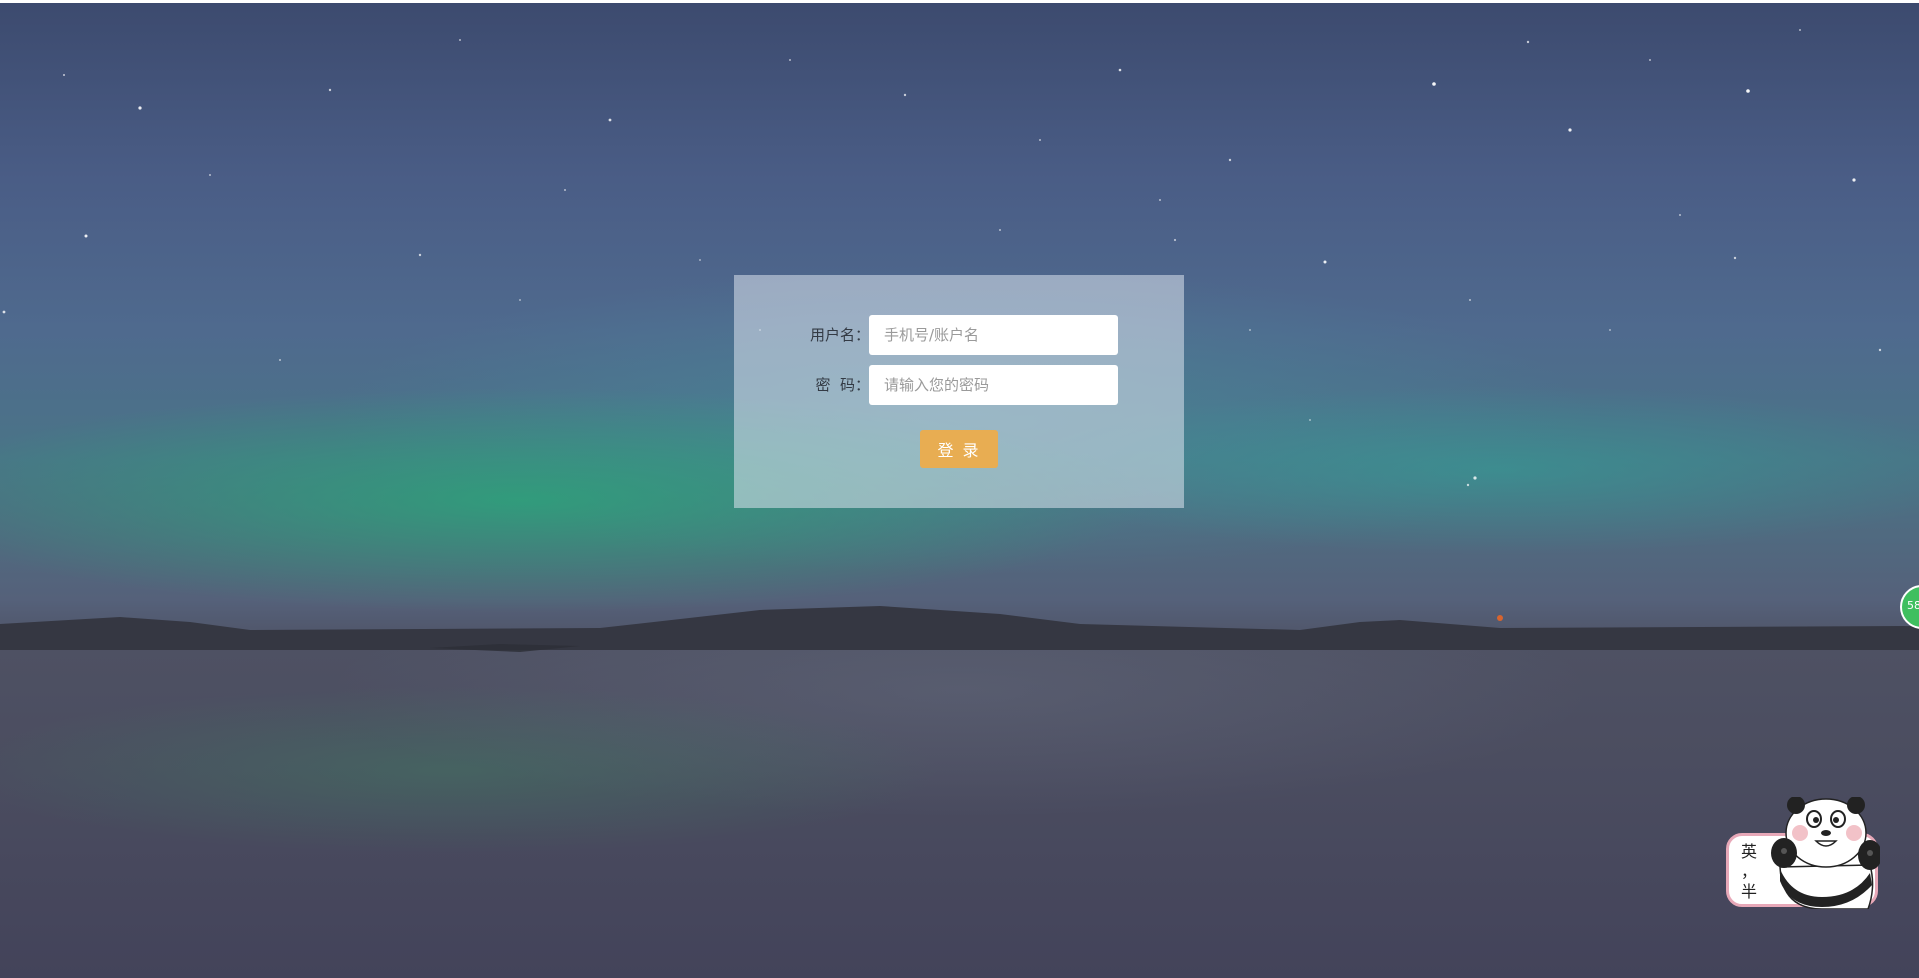 The image size is (1919, 978). Describe the element at coordinates (959, 449) in the screenshot. I see `login-button: 登 录` at that location.